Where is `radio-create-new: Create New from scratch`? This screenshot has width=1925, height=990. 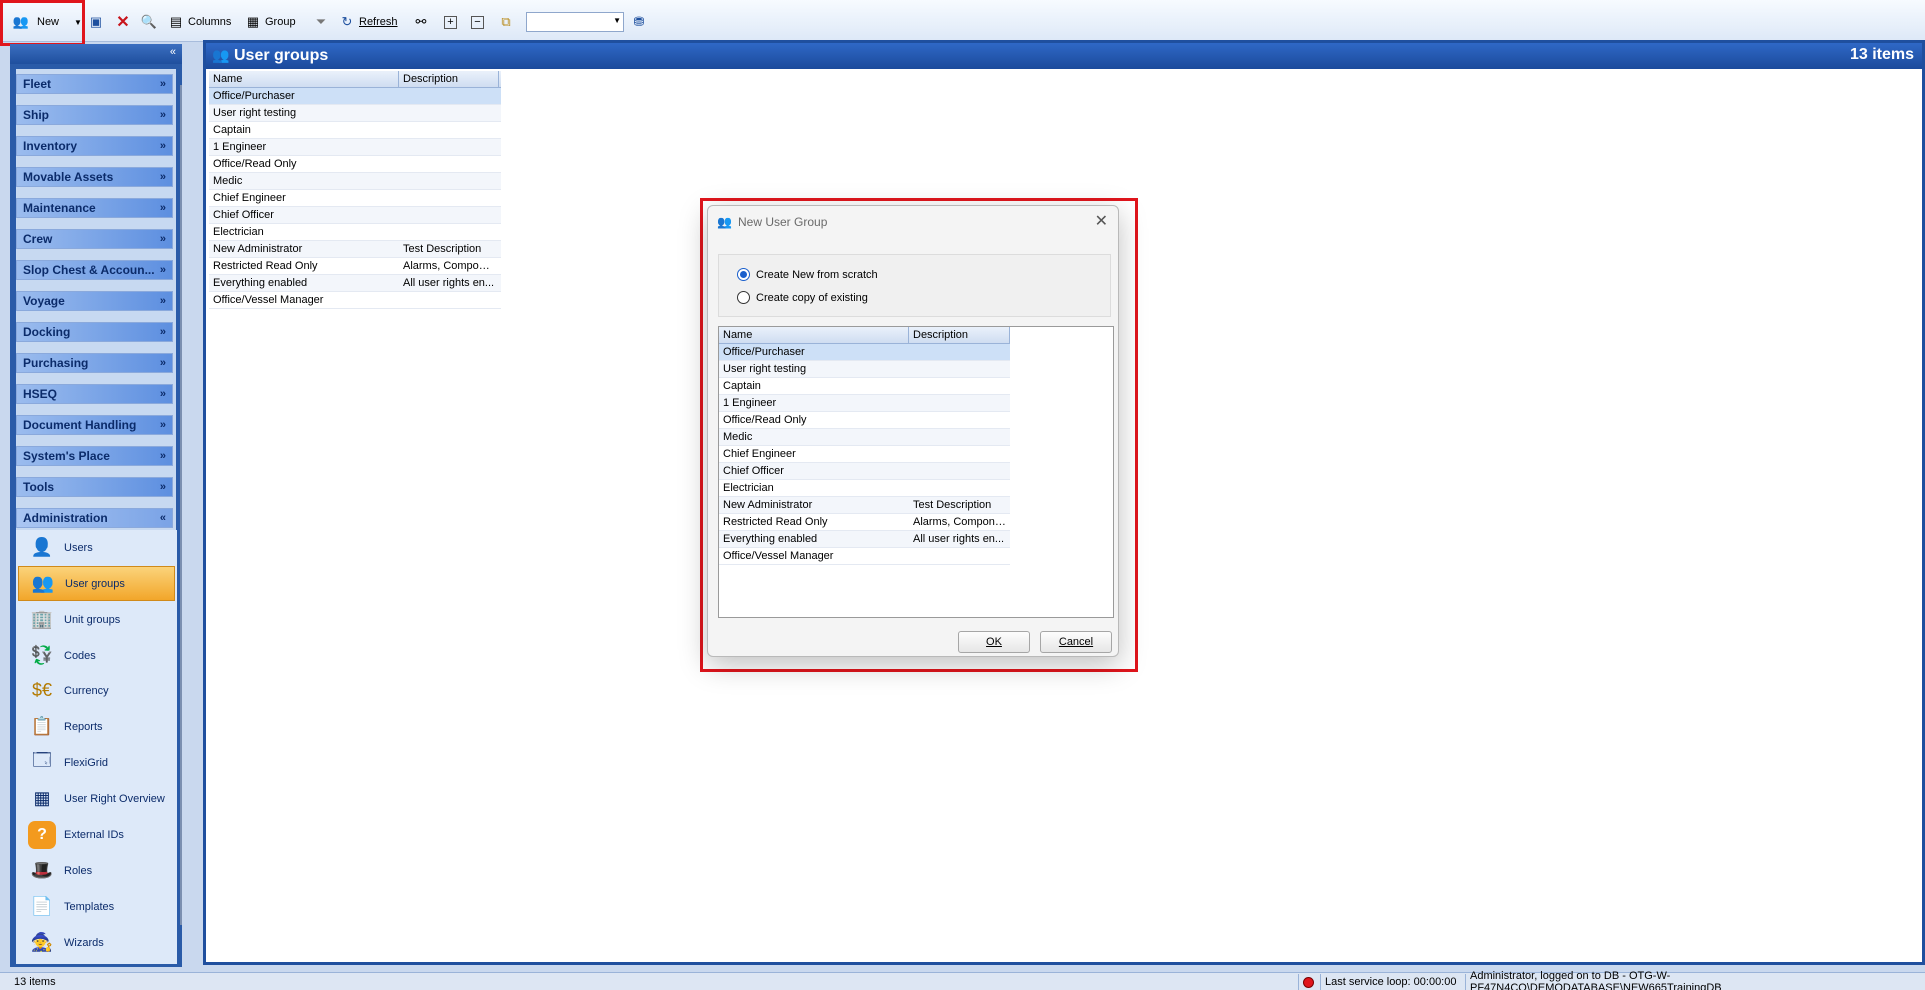 radio-create-new: Create New from scratch is located at coordinates (807, 274).